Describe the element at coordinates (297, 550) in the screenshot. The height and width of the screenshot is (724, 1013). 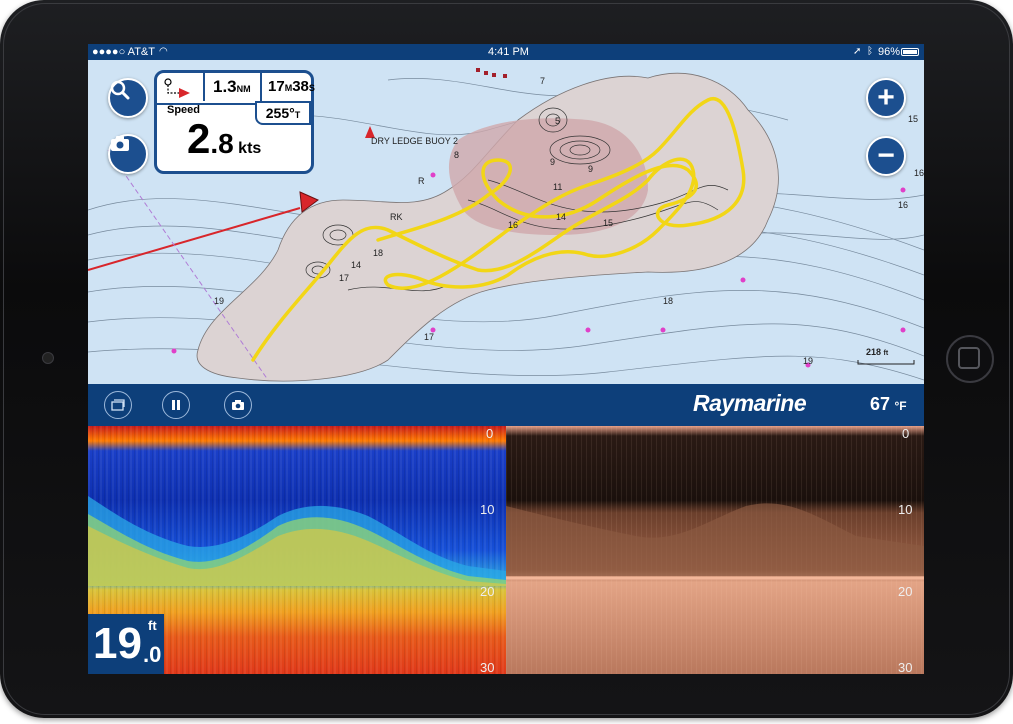
I see `chirp-sonar-view: 19 .0 ft 0 10 20 30` at that location.